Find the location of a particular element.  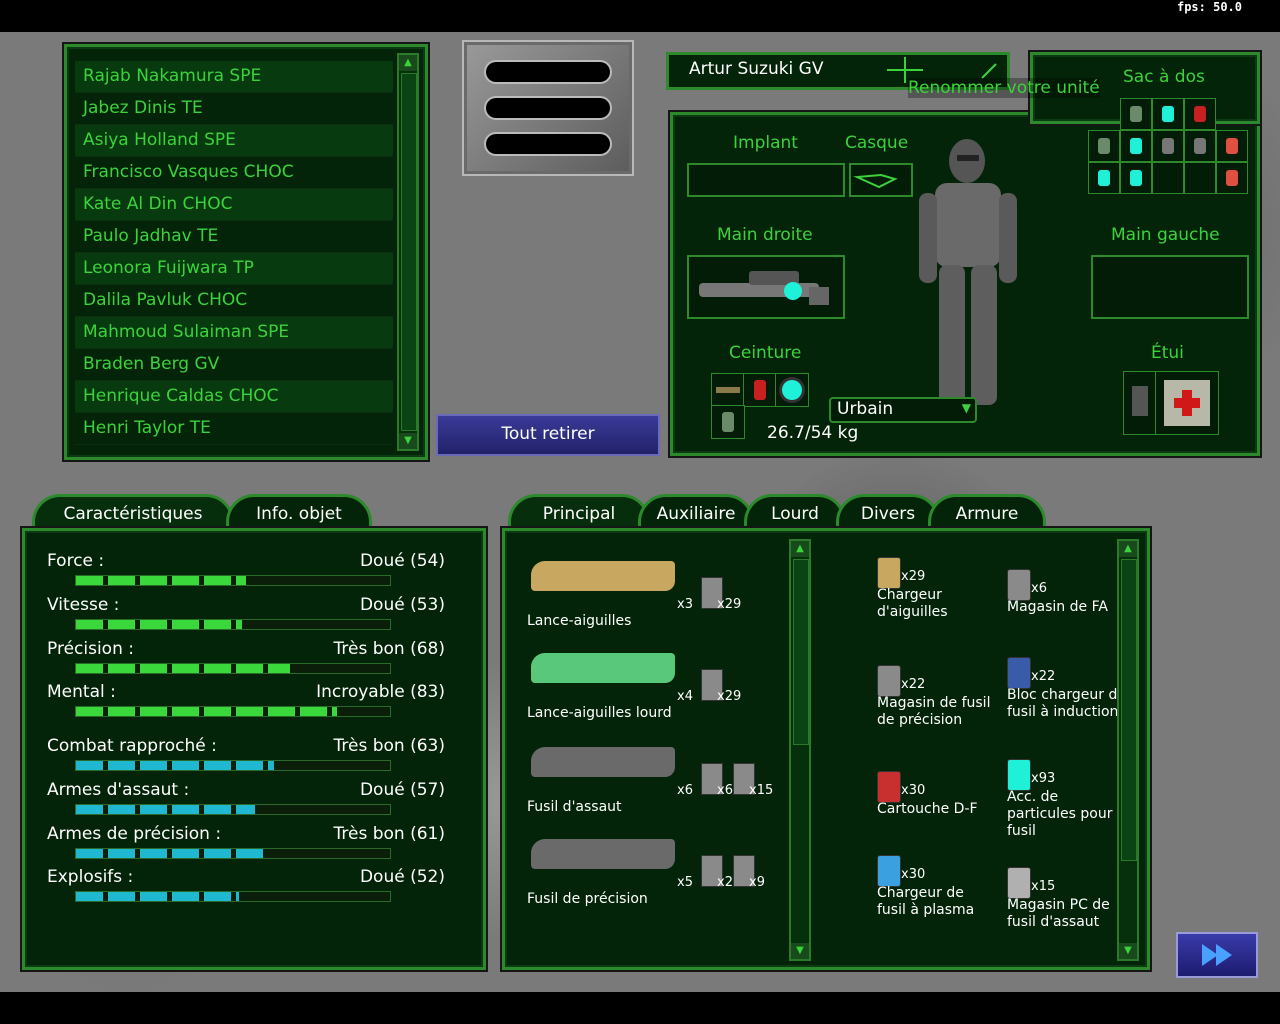

ammo-item-count: x30 is located at coordinates (913, 790).